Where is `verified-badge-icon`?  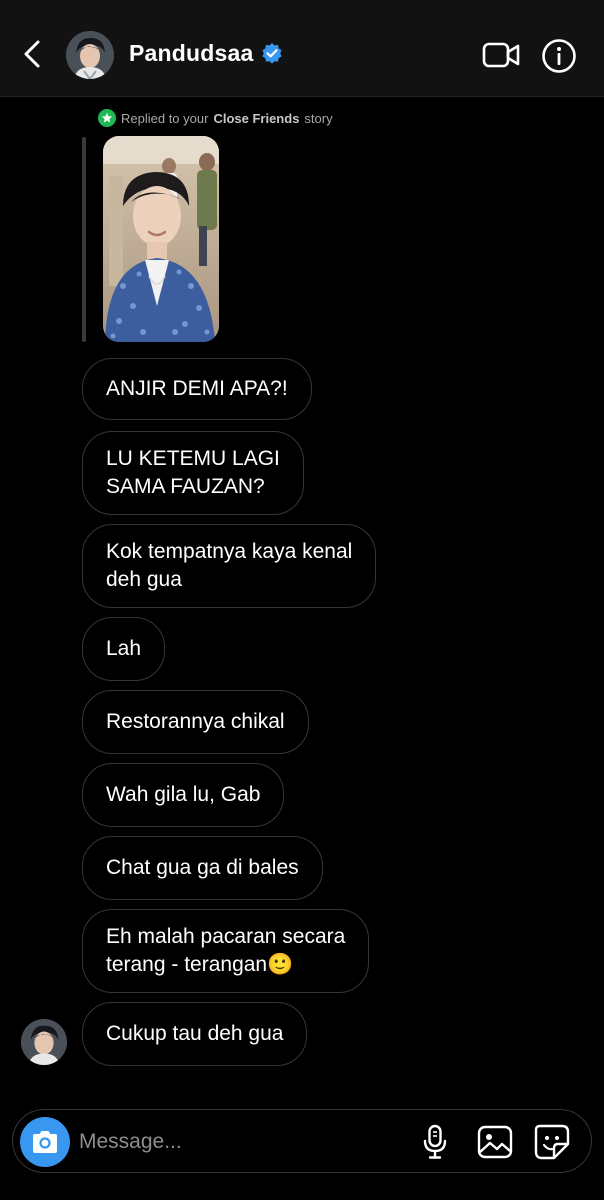
verified-badge-icon is located at coordinates (272, 53).